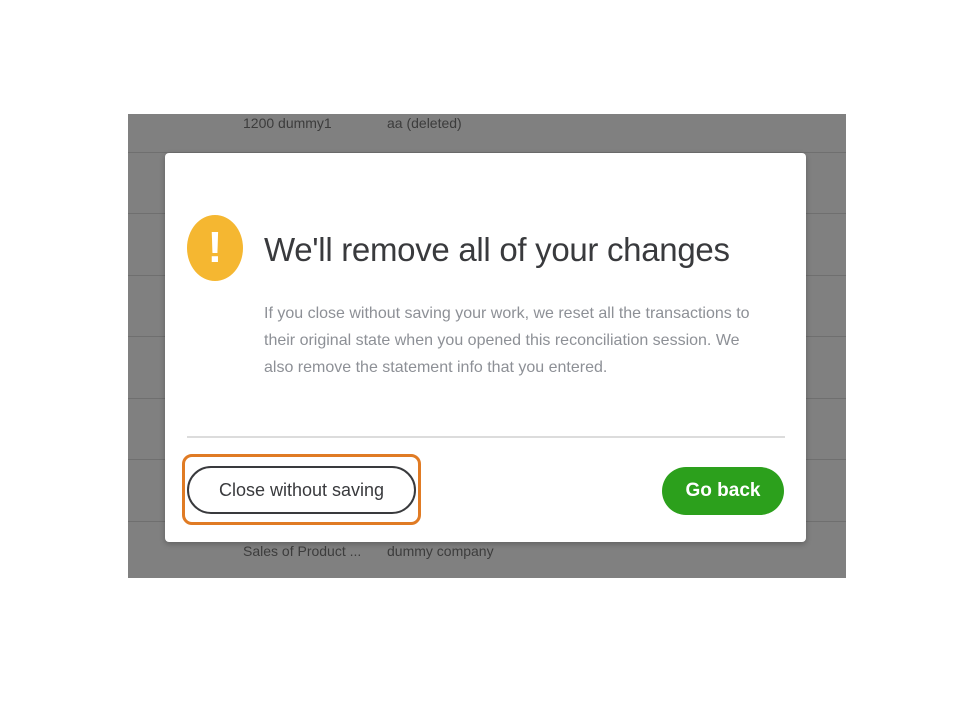  What do you see at coordinates (424, 123) in the screenshot?
I see `table-cell-payee: aa (deleted)` at bounding box center [424, 123].